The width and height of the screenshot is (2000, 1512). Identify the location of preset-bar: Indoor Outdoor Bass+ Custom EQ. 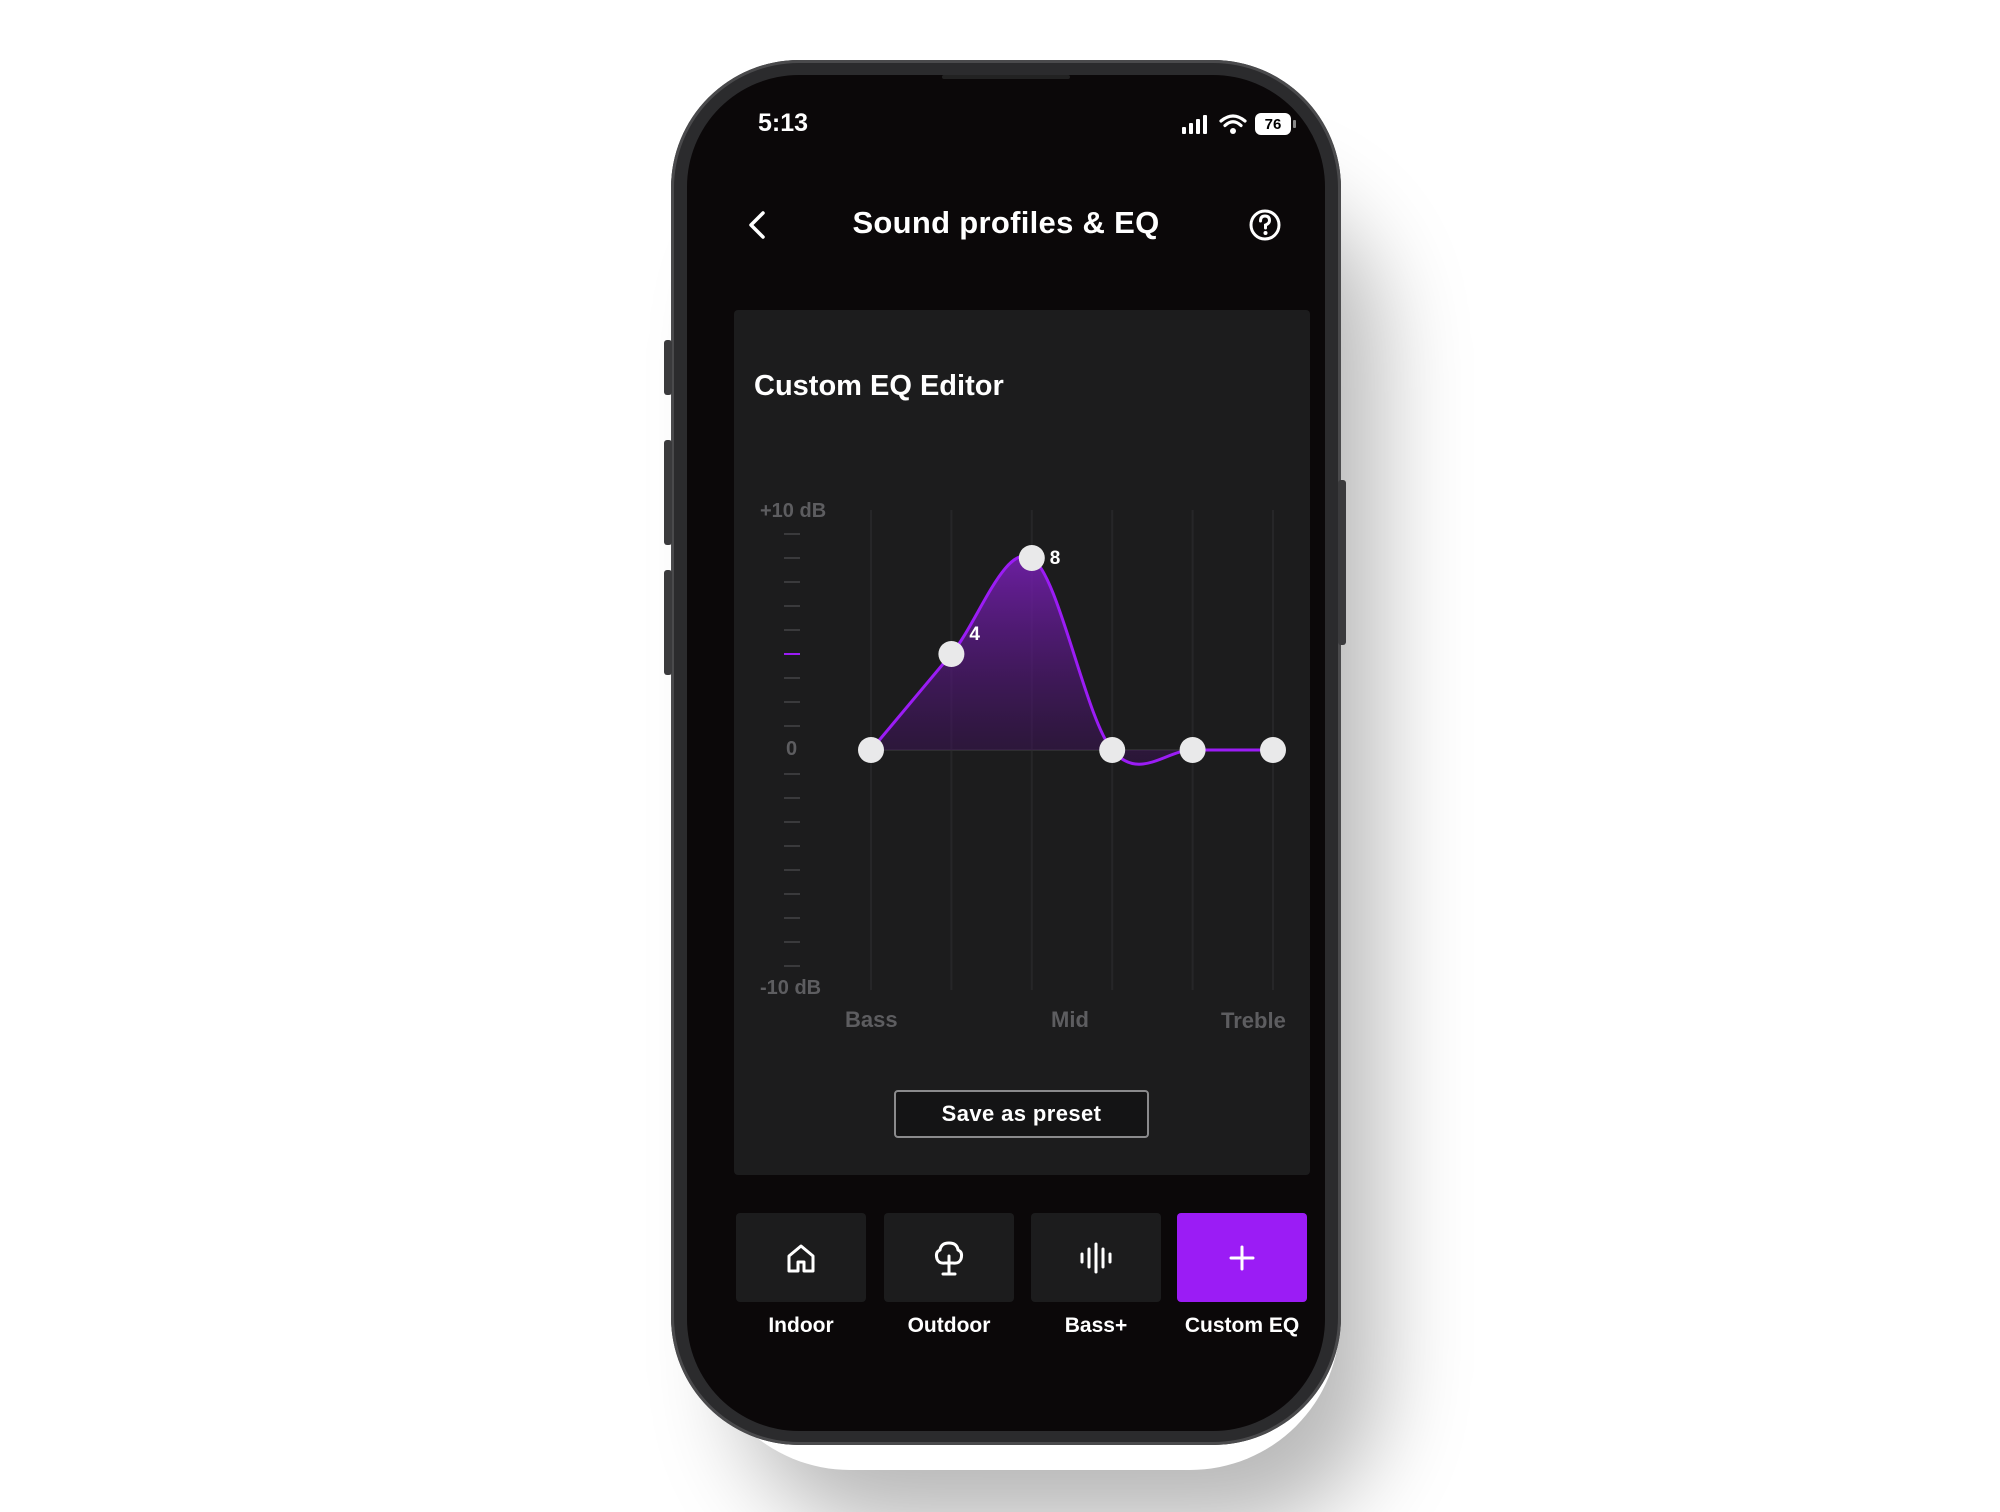
(1024, 1278).